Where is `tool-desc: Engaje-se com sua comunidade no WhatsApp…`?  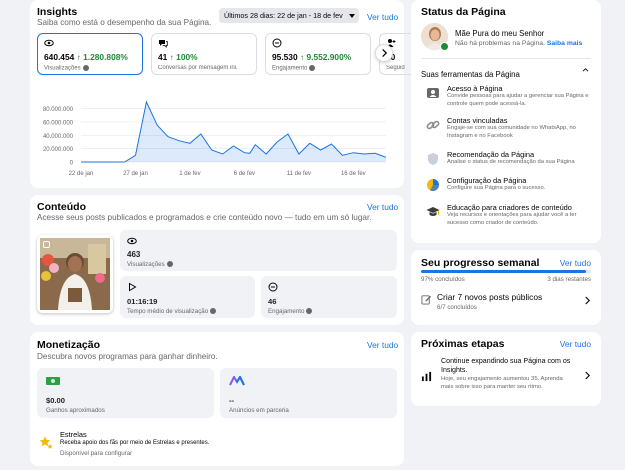 tool-desc: Engaje-se com sua comunidade no WhatsApp… is located at coordinates (511, 132).